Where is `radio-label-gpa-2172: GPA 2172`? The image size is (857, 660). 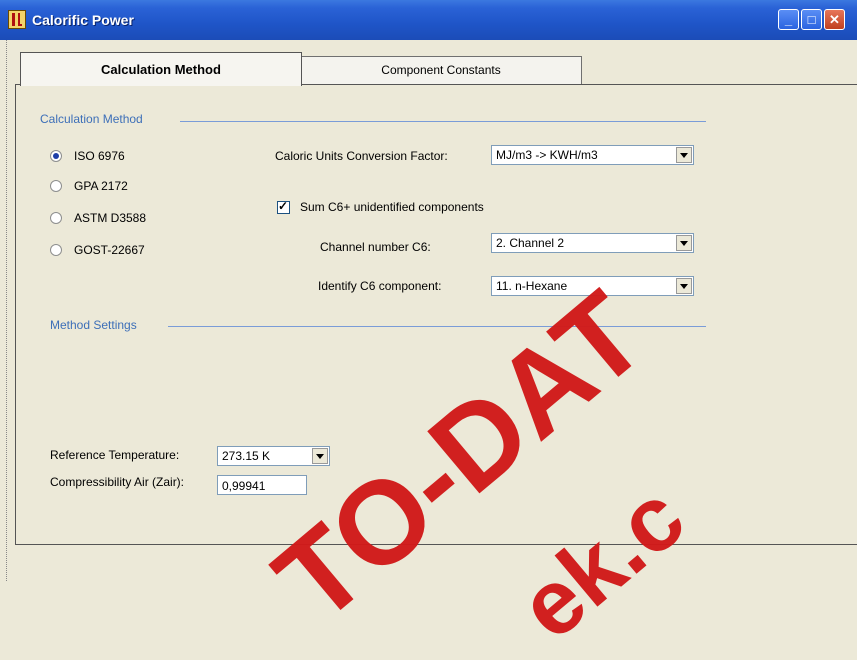 radio-label-gpa-2172: GPA 2172 is located at coordinates (101, 186).